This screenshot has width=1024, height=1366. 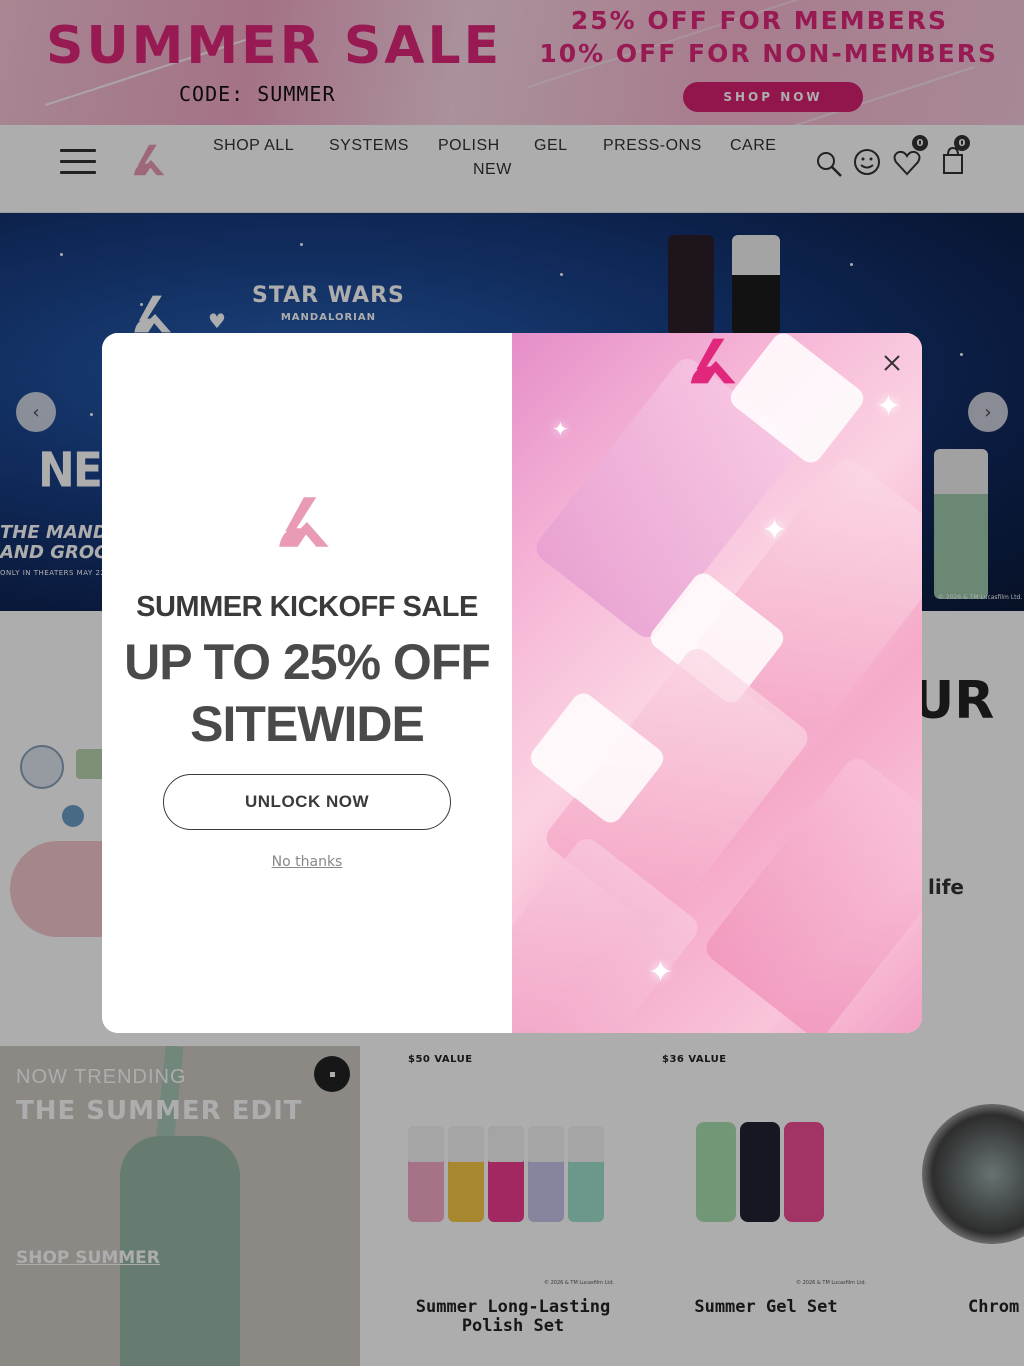 I want to click on unlock-now-button: UNLOCK NOW, so click(x=307, y=802).